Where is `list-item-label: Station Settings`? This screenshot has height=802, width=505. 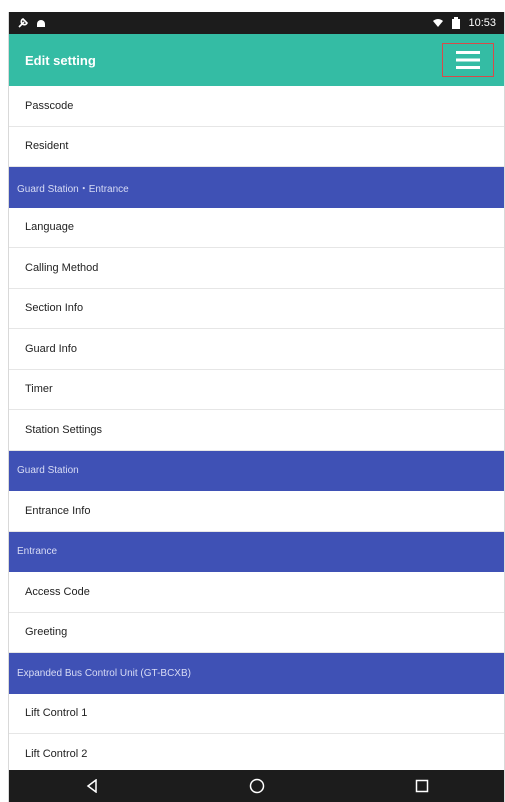 list-item-label: Station Settings is located at coordinates (64, 429).